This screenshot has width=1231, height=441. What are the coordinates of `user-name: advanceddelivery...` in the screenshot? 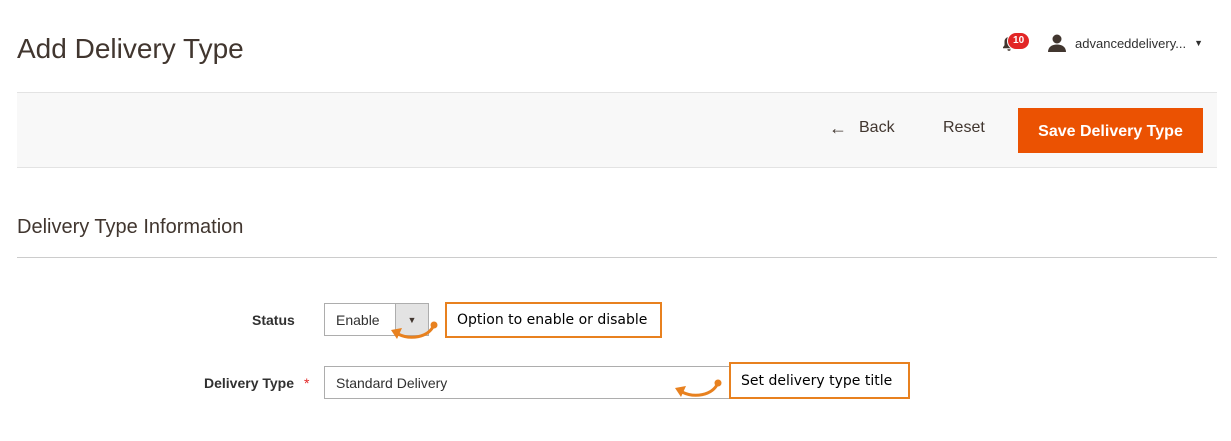 It's located at (1131, 43).